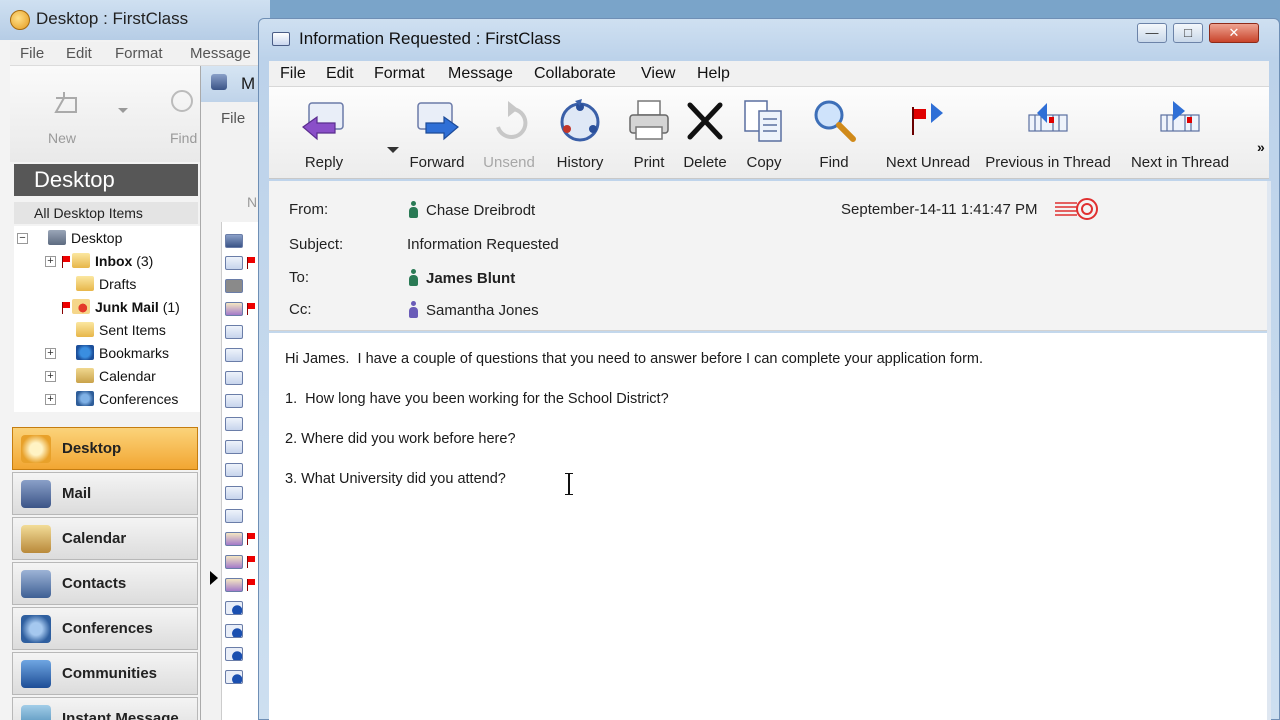 The height and width of the screenshot is (720, 1280). Describe the element at coordinates (430, 38) in the screenshot. I see `message-window-title: Information Requested : FirstClass` at that location.